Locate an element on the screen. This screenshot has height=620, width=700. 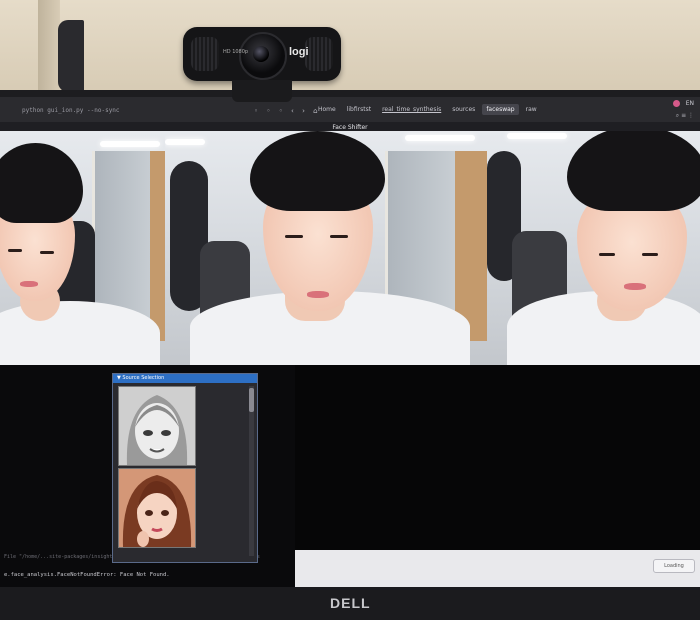
tray-icons: ⌕ ≡ ⋮ is located at coordinates (685, 116).